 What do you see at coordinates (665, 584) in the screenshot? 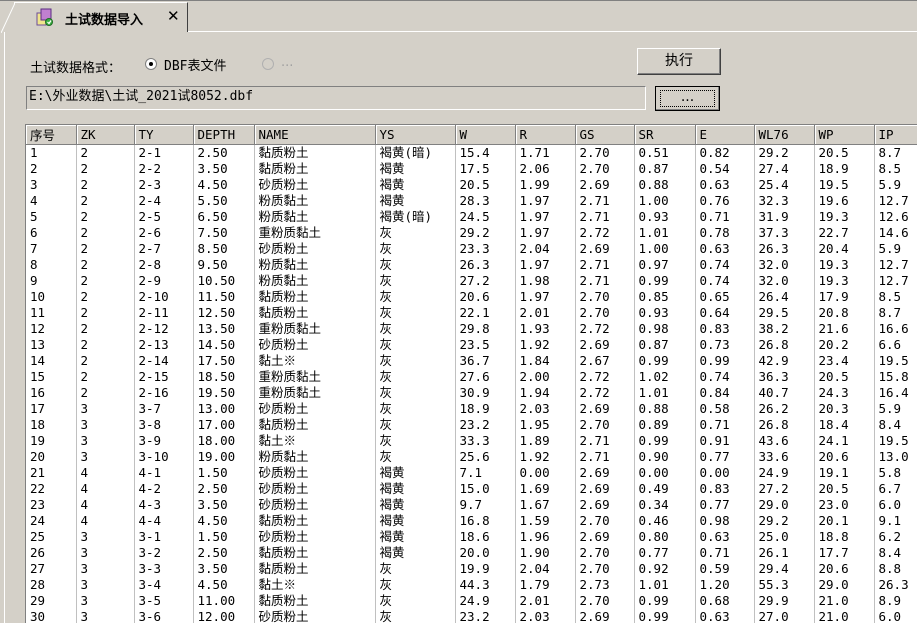
I see `table-cell: 1.01` at bounding box center [665, 584].